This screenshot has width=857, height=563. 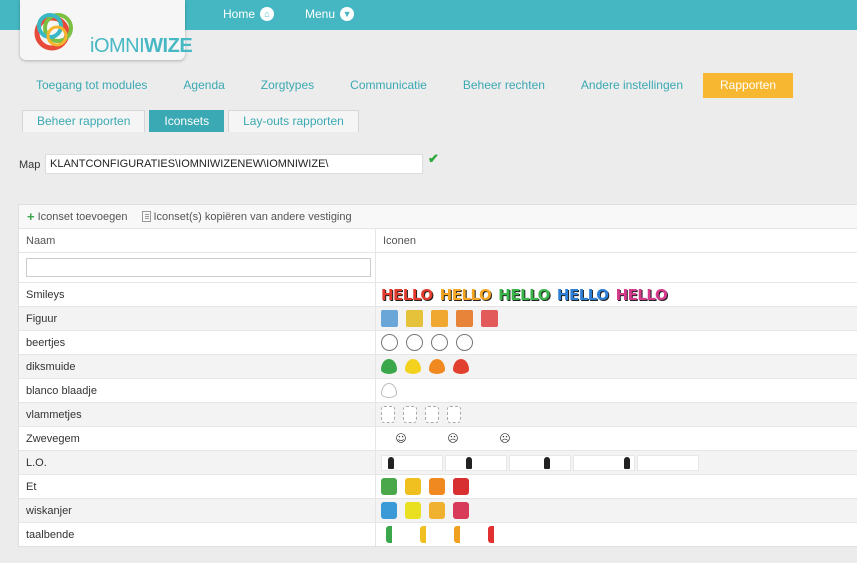 What do you see at coordinates (82, 216) in the screenshot?
I see `add-iconset-label: Iconset toevoegen` at bounding box center [82, 216].